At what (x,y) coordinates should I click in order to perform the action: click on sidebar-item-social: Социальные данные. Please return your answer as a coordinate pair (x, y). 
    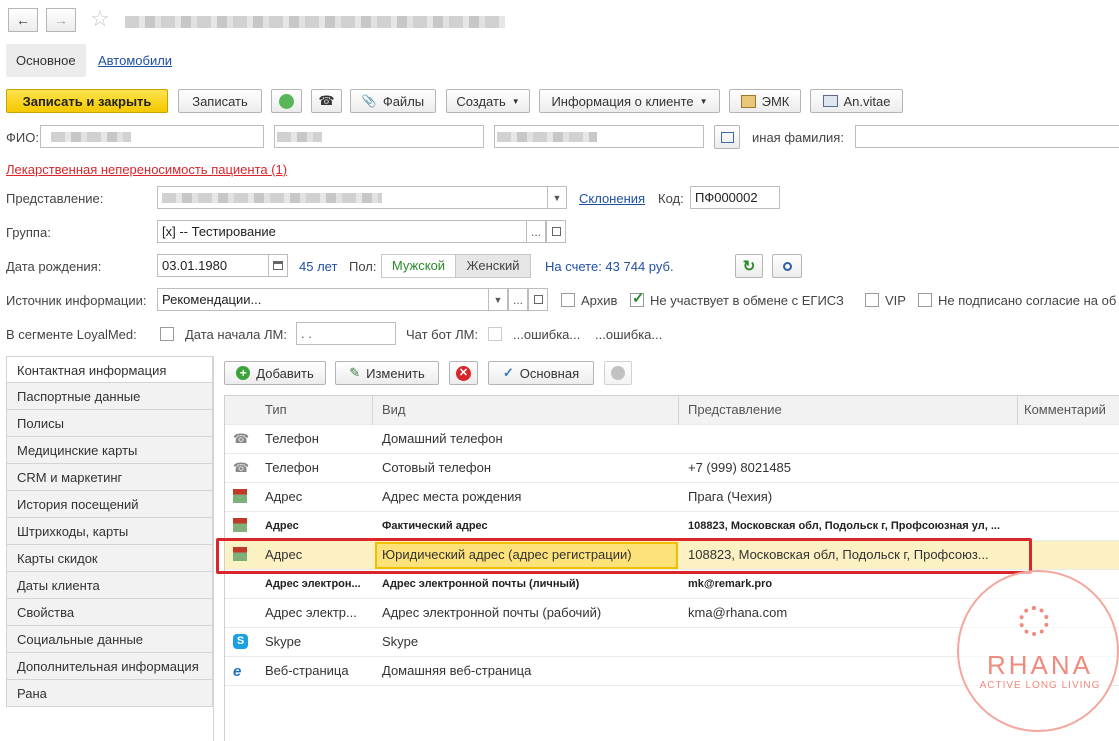
    Looking at the image, I should click on (109, 639).